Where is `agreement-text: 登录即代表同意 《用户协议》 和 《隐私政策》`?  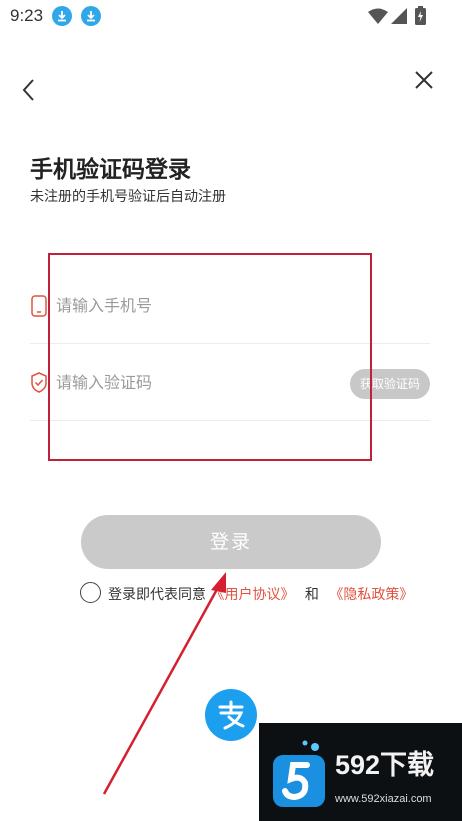
agreement-text: 登录即代表同意 《用户协议》 和 《隐私政策》 is located at coordinates (260, 594).